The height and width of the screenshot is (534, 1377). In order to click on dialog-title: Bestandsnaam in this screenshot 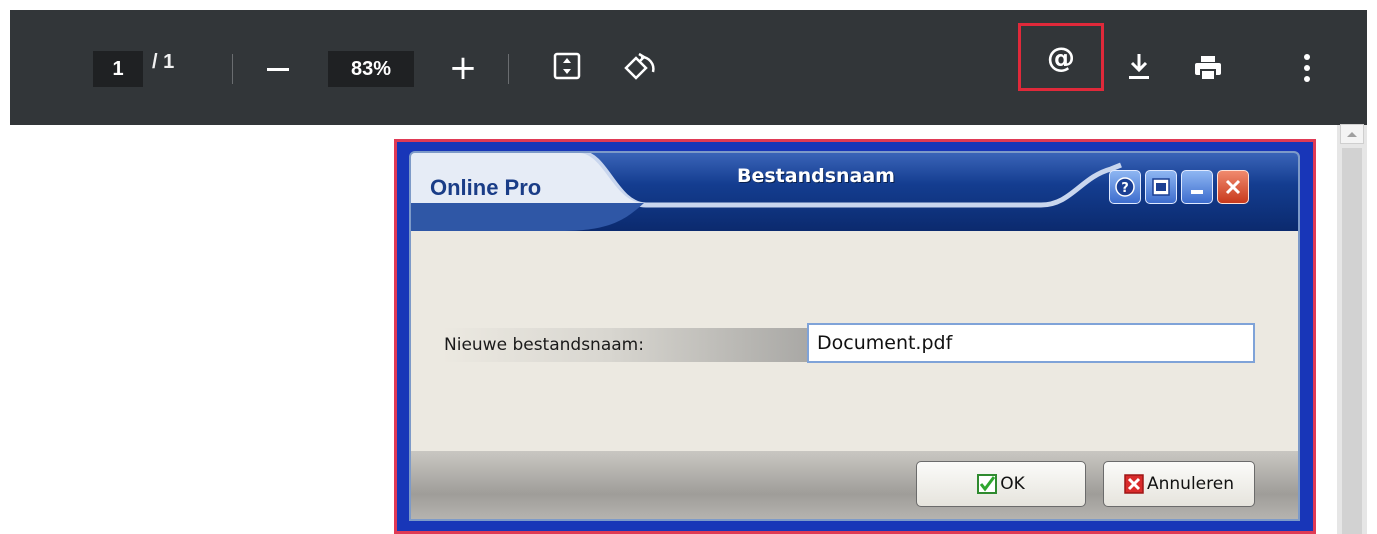, I will do `click(816, 176)`.